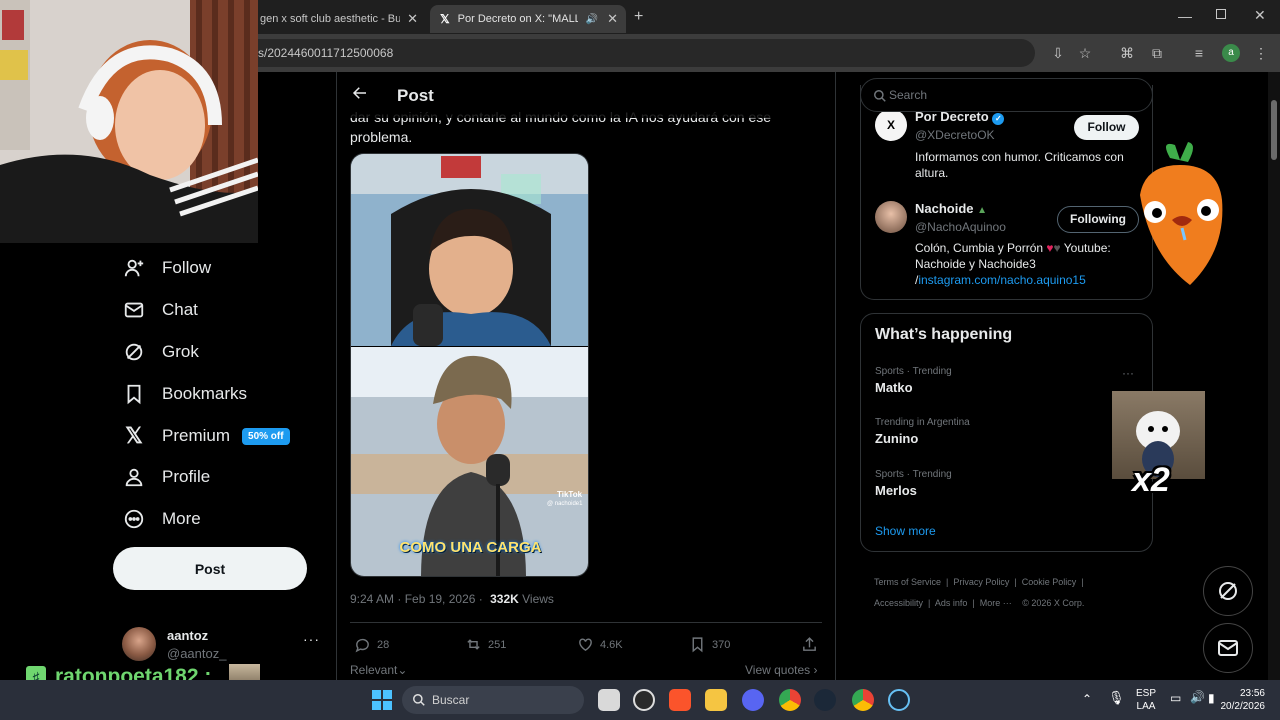 The width and height of the screenshot is (1280, 720). What do you see at coordinates (1260, 15) in the screenshot?
I see `close-window-icon: ✕` at bounding box center [1260, 15].